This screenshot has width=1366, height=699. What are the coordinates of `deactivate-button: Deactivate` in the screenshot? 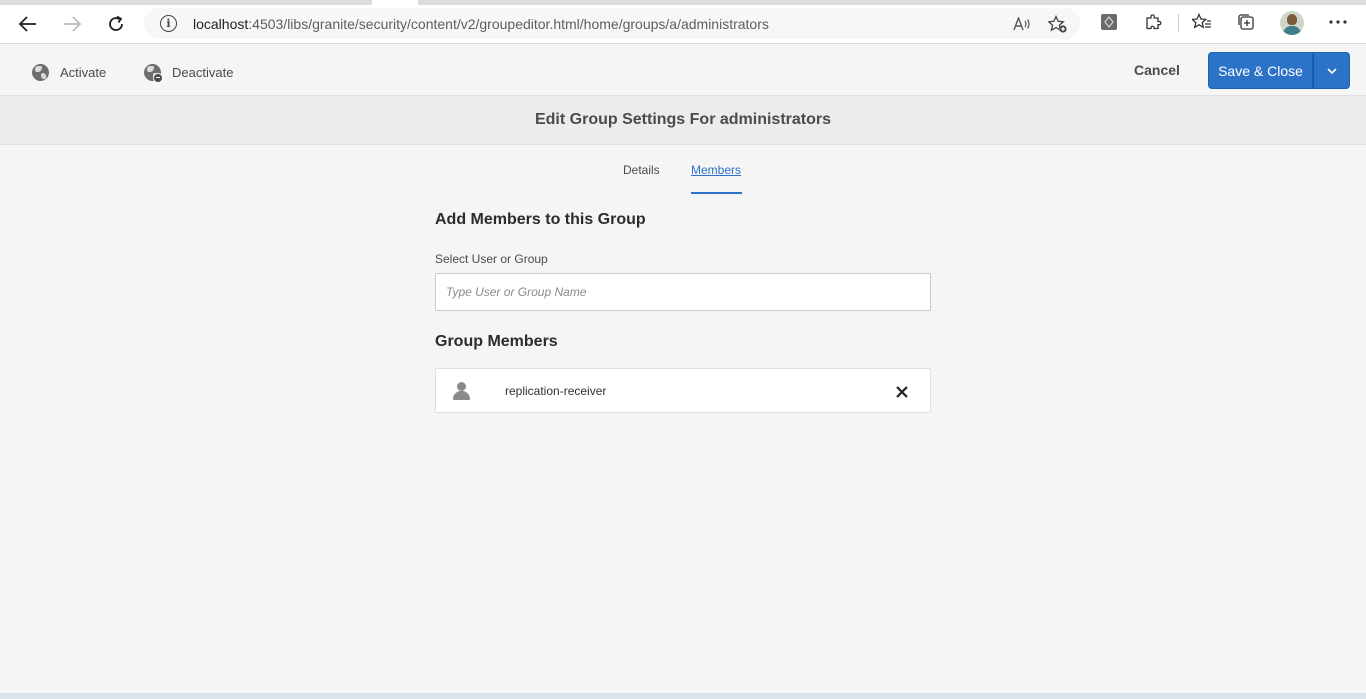 It's located at (188, 72).